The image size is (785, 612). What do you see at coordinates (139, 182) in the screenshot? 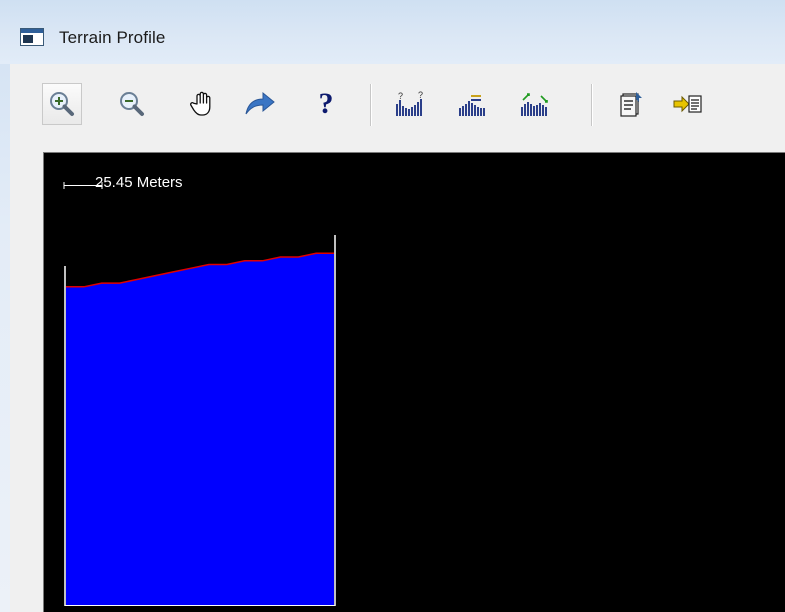
I see `scale-bar-label: 25.45 Meters` at bounding box center [139, 182].